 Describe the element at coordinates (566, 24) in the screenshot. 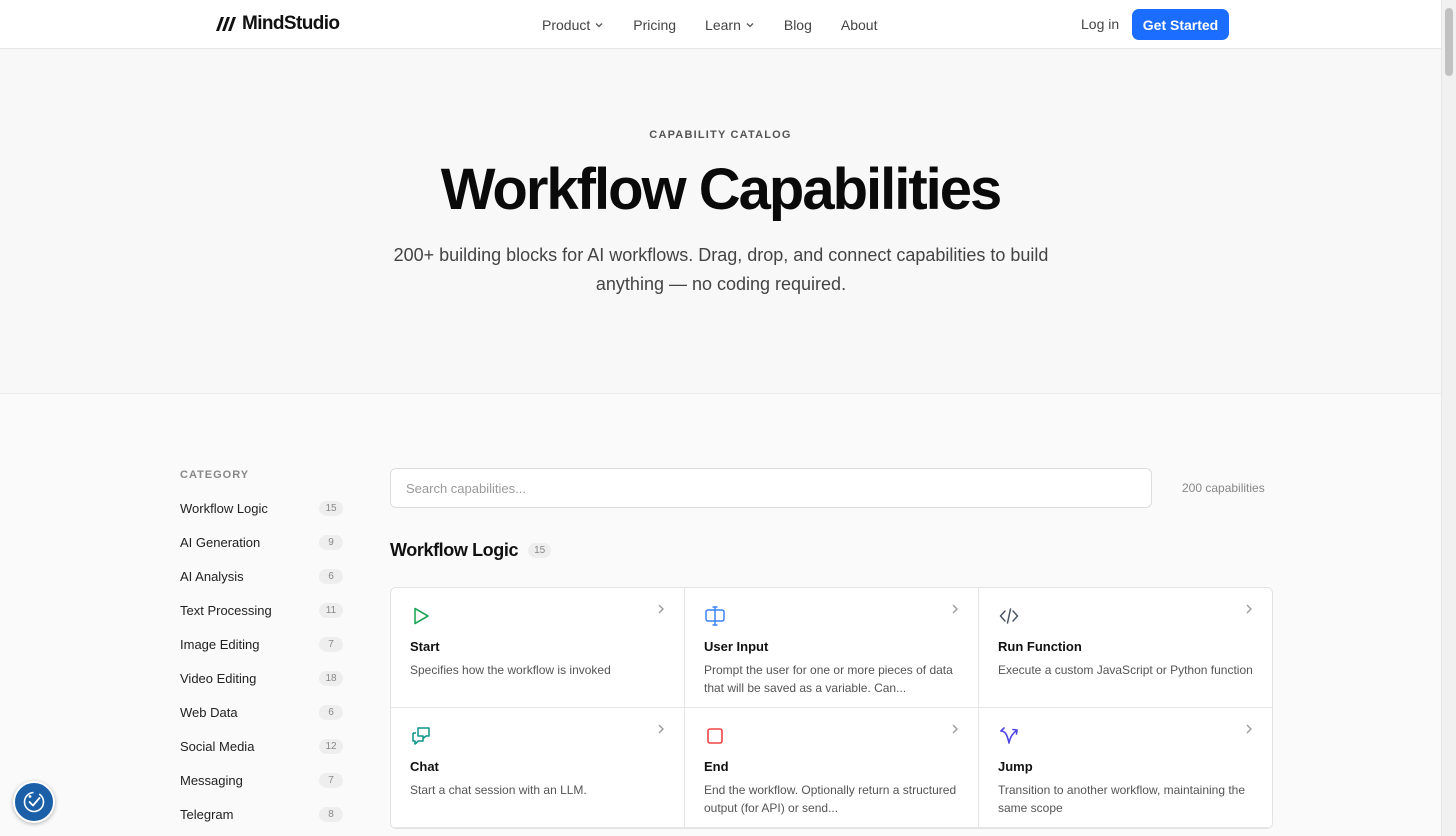

I see `nav-label: Product` at that location.